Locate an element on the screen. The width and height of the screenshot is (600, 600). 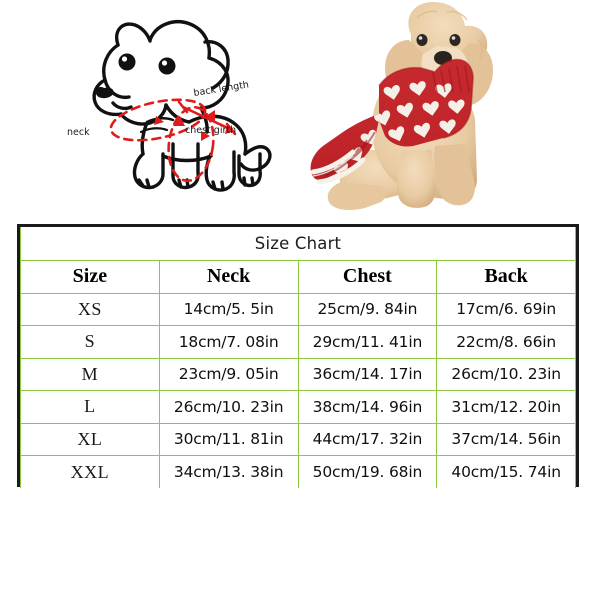
size-chart-title: Size Chart is located at coordinates (298, 244).